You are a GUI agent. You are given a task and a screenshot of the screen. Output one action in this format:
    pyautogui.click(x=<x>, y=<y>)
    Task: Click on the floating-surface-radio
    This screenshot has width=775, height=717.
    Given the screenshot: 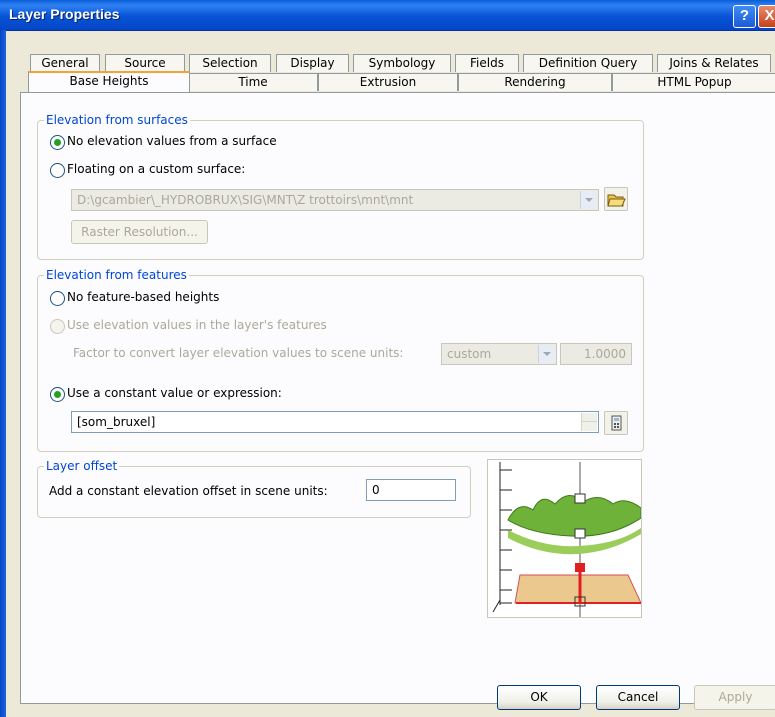 What is the action you would take?
    pyautogui.click(x=57, y=170)
    